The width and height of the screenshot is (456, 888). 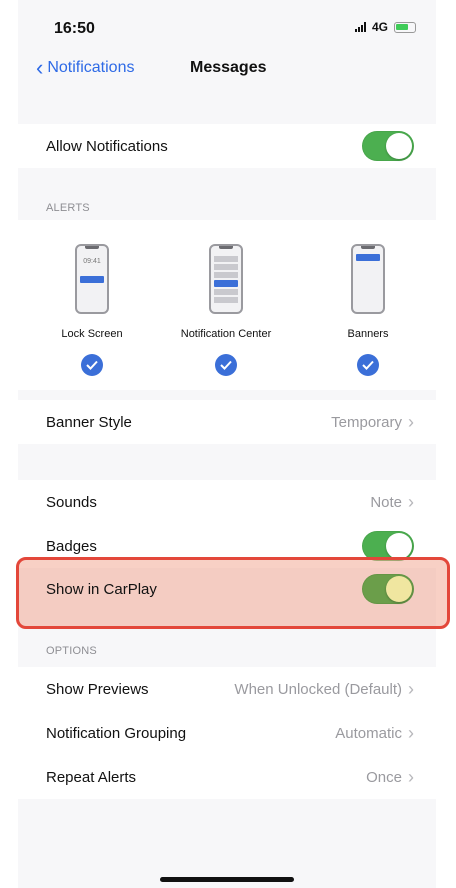 What do you see at coordinates (366, 422) in the screenshot?
I see `banner-style-value: Temporary` at bounding box center [366, 422].